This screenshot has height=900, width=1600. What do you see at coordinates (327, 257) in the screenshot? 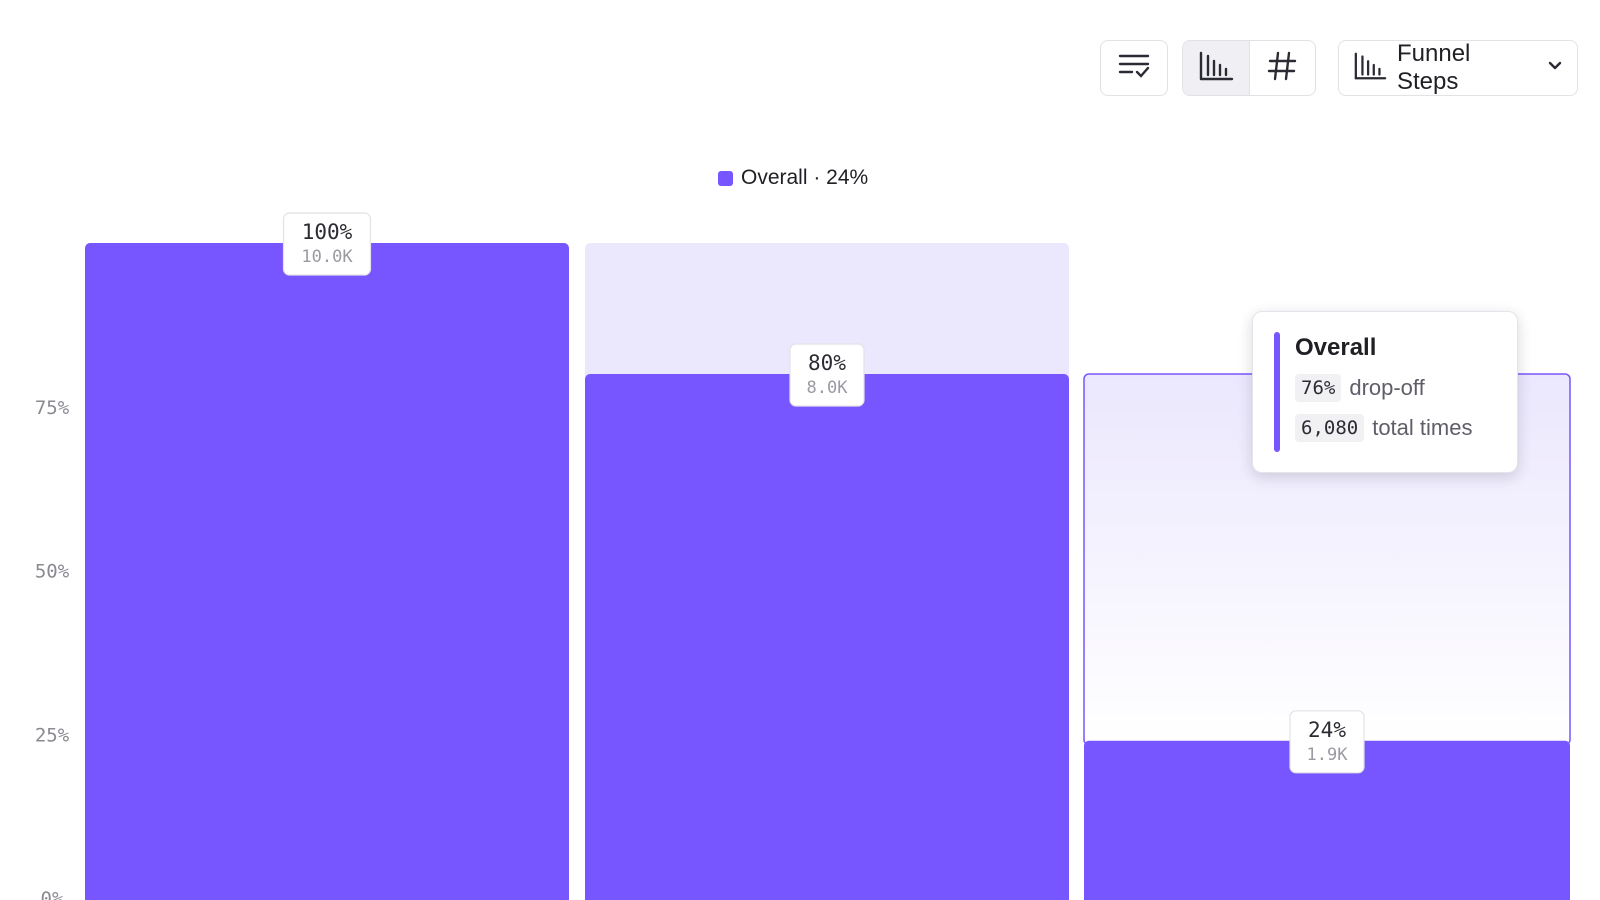
I see `data-label-count: 10.0K` at bounding box center [327, 257].